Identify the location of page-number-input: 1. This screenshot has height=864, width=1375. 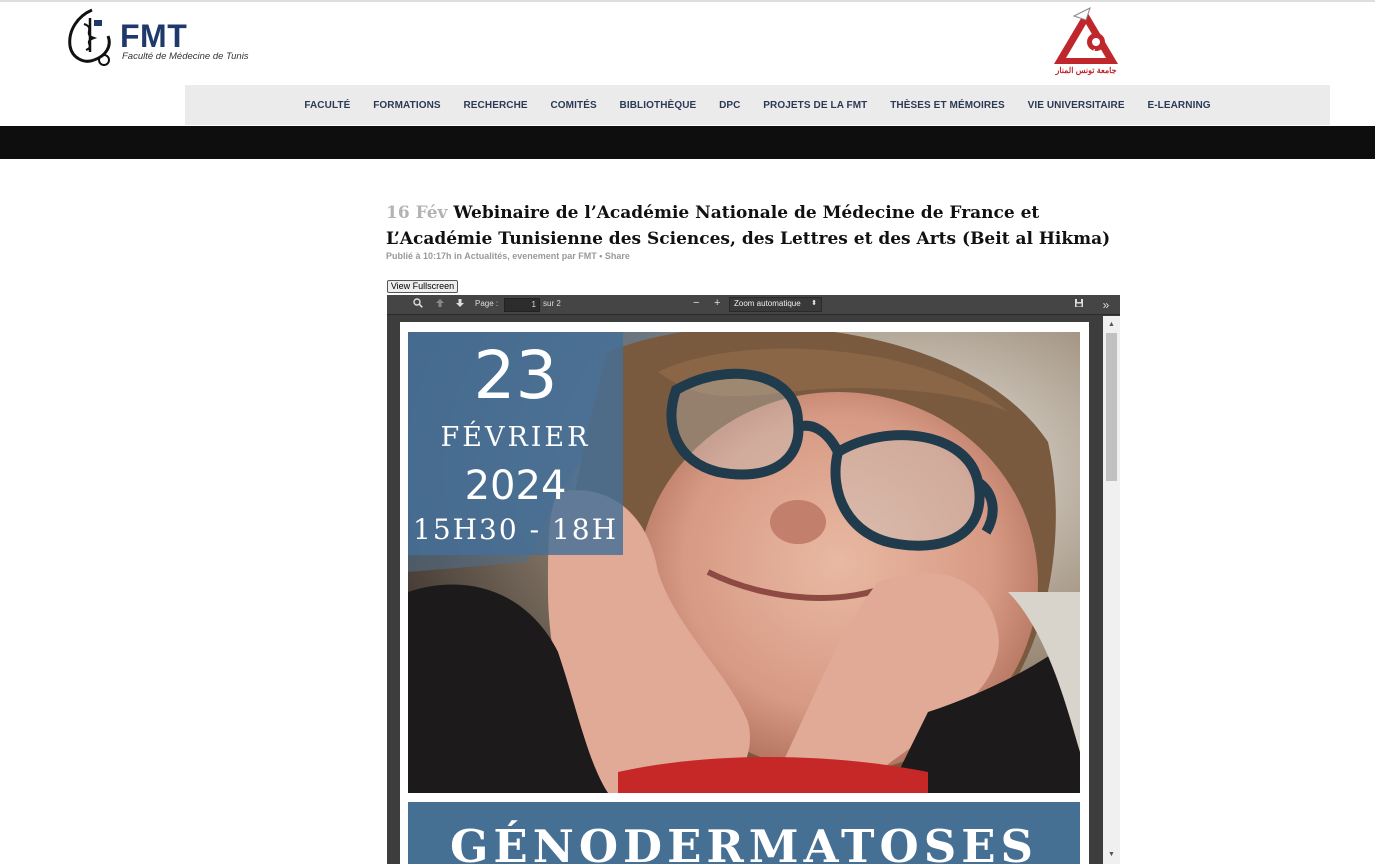
(522, 305).